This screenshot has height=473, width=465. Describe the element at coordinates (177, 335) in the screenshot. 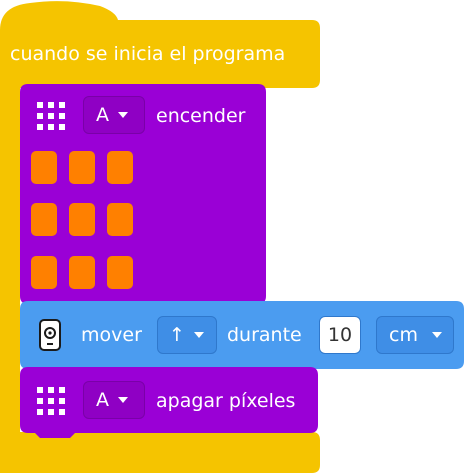

I see `direction-value: ↑` at that location.